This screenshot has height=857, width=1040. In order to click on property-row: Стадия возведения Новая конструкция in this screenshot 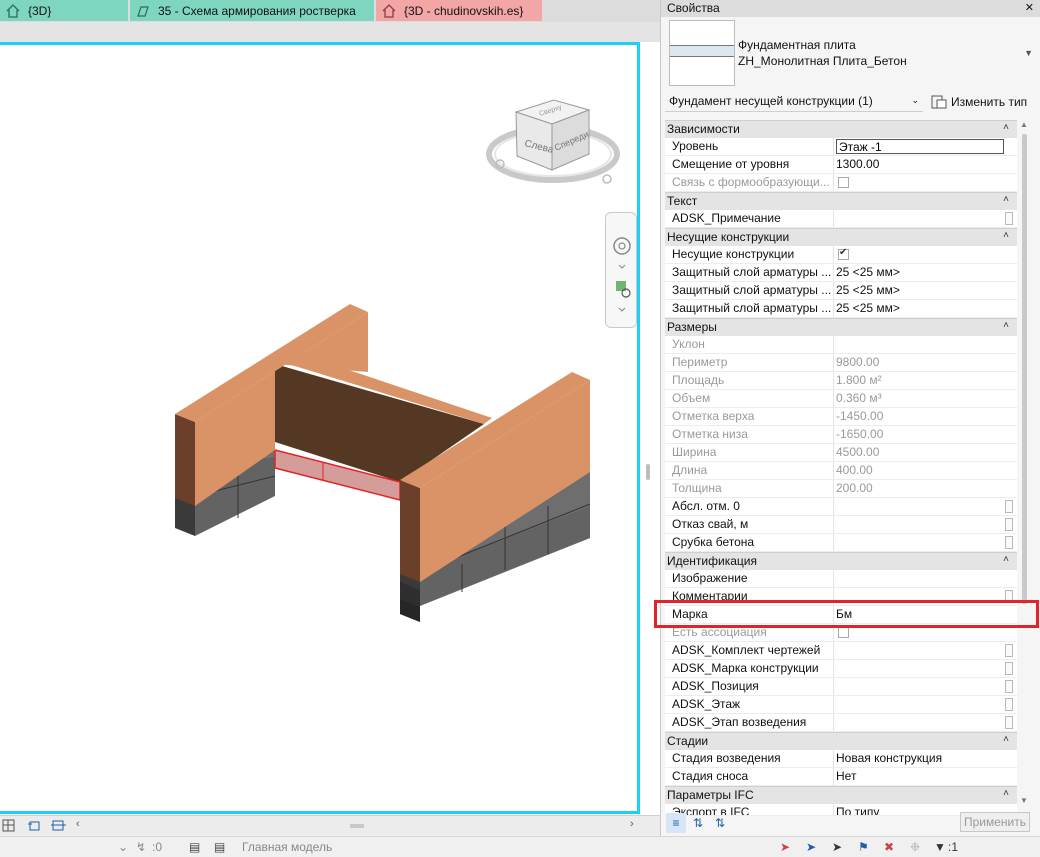, I will do `click(841, 759)`.